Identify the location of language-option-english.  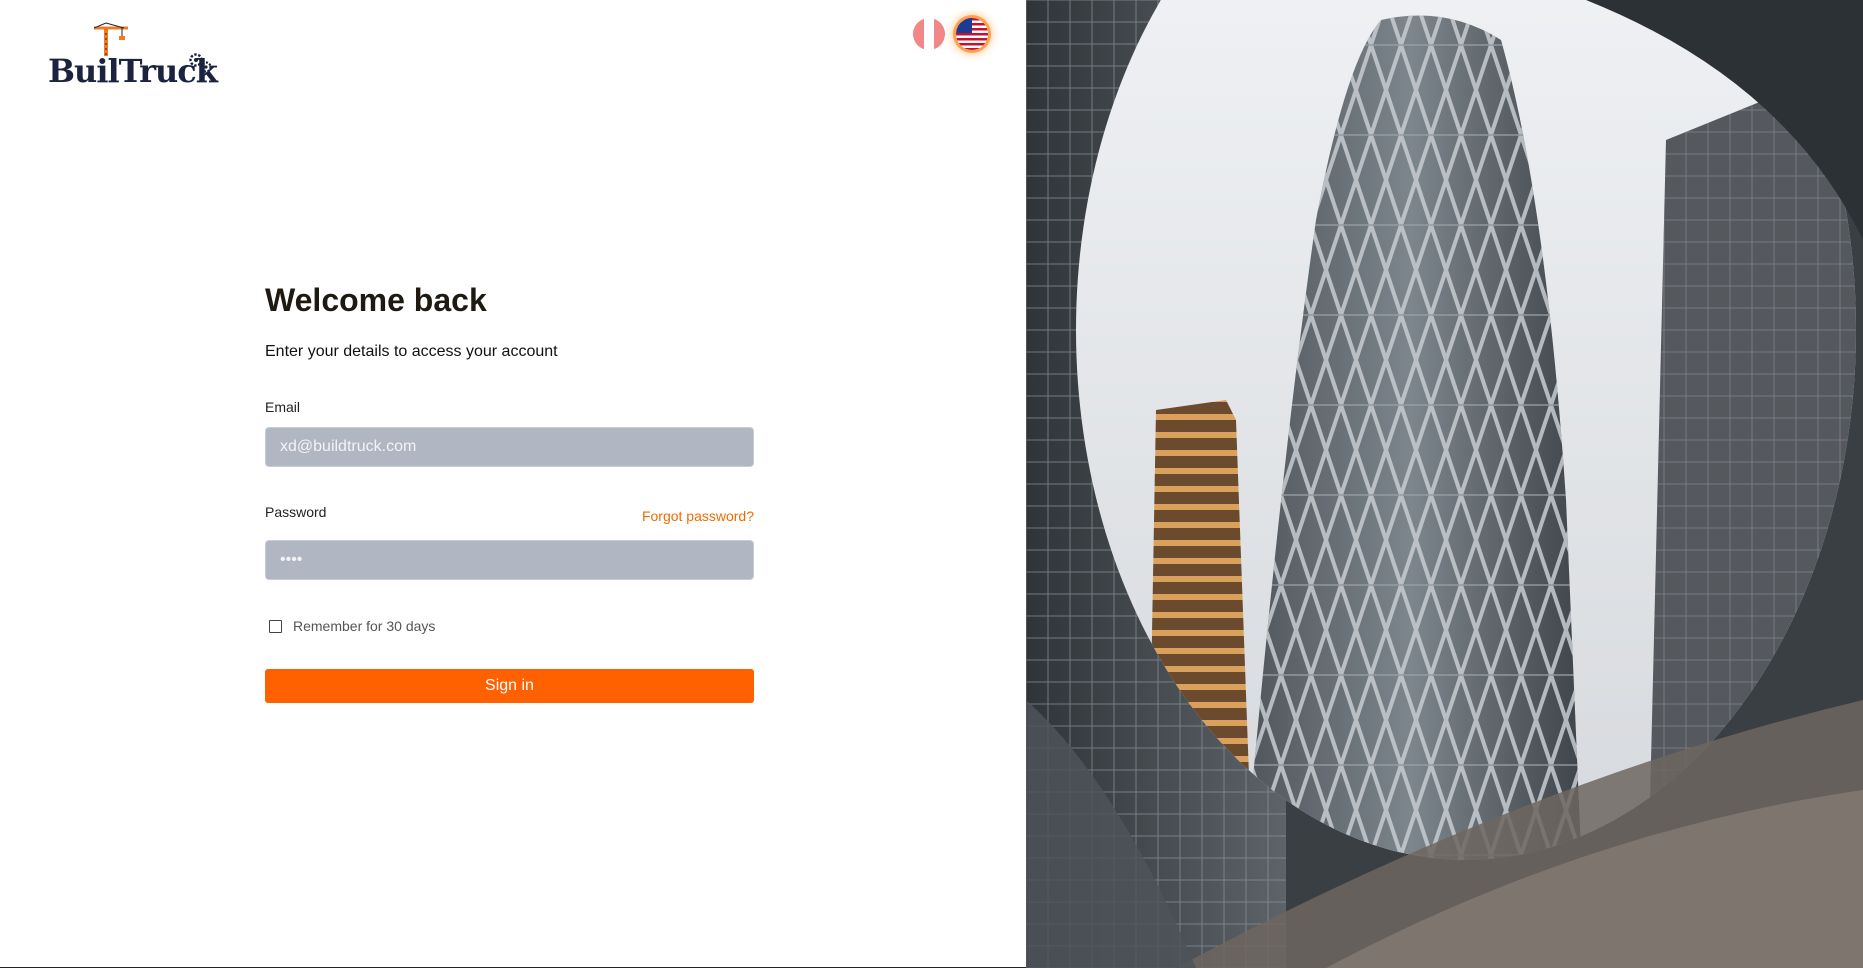
(972, 34).